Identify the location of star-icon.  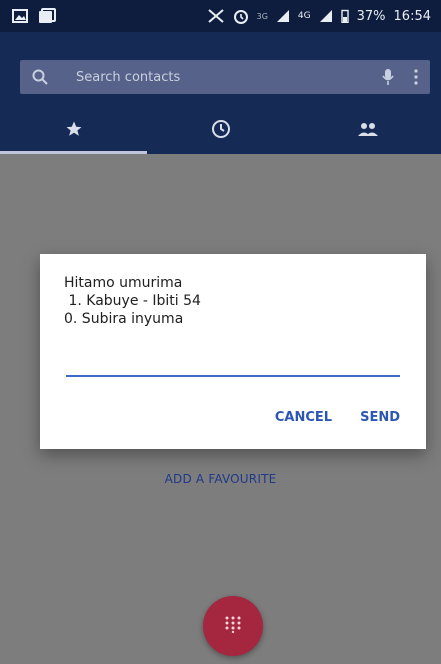
(74, 131).